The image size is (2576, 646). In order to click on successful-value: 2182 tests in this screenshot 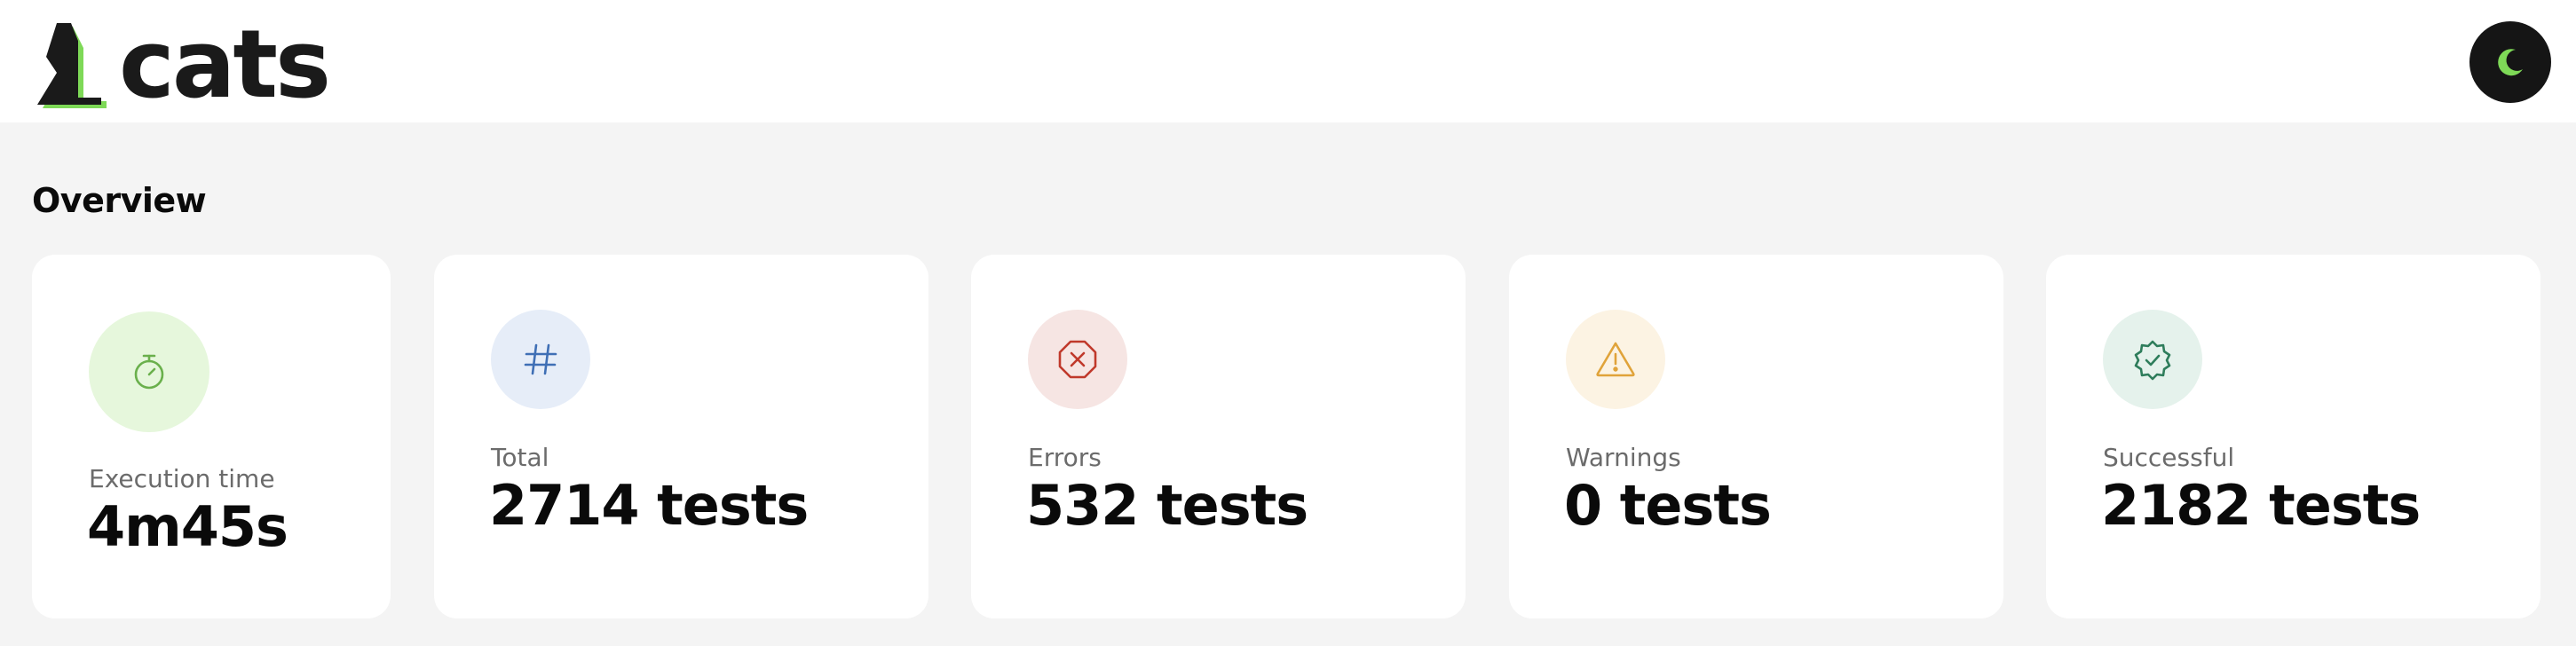, I will do `click(2261, 505)`.